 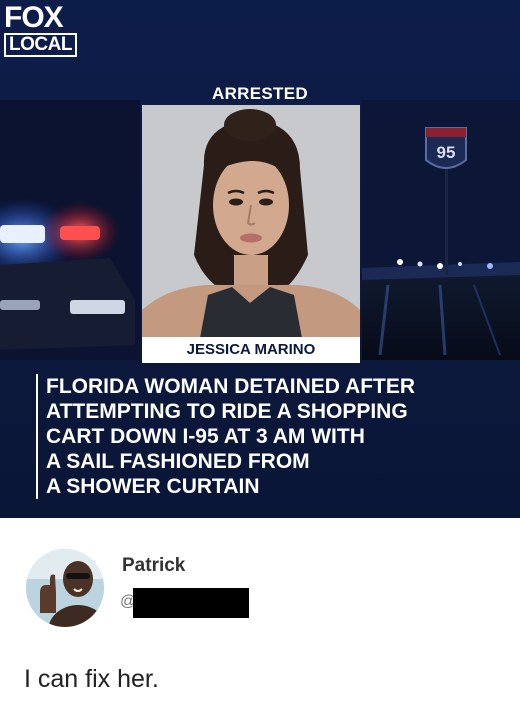 What do you see at coordinates (70, 230) in the screenshot?
I see `police-car-illustration` at bounding box center [70, 230].